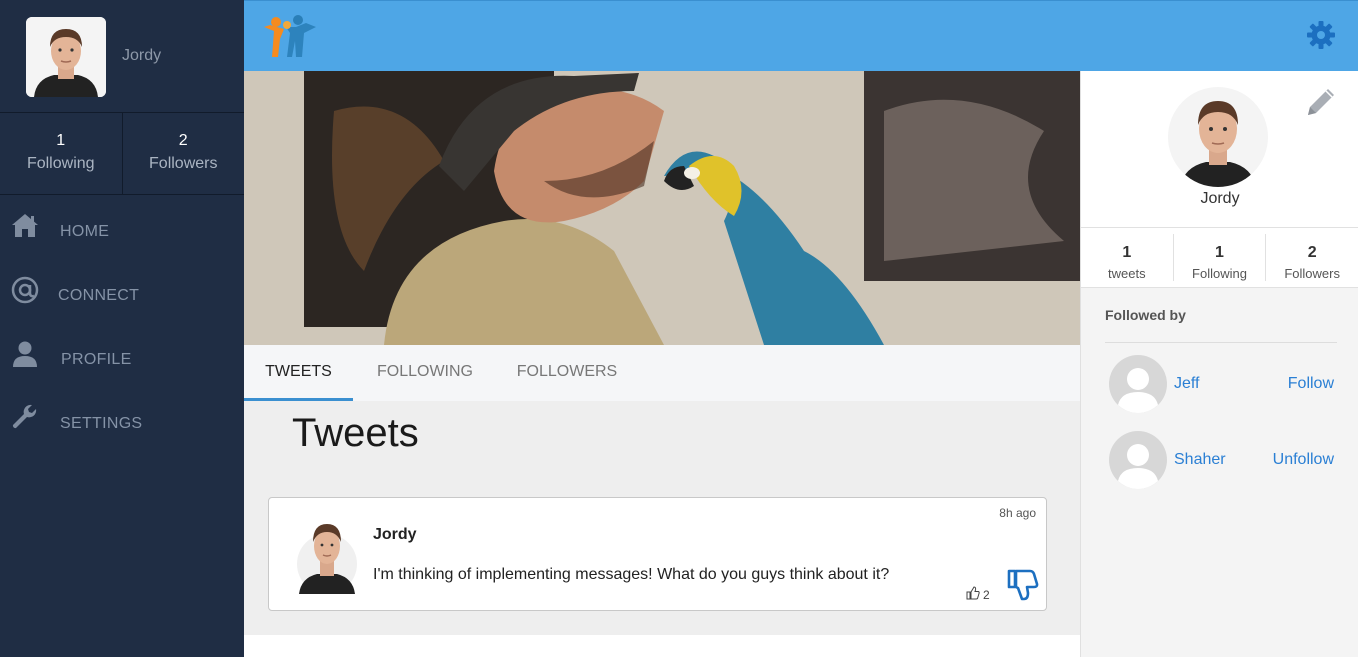  What do you see at coordinates (1303, 460) in the screenshot?
I see `unfollow-button: Unfollow` at bounding box center [1303, 460].